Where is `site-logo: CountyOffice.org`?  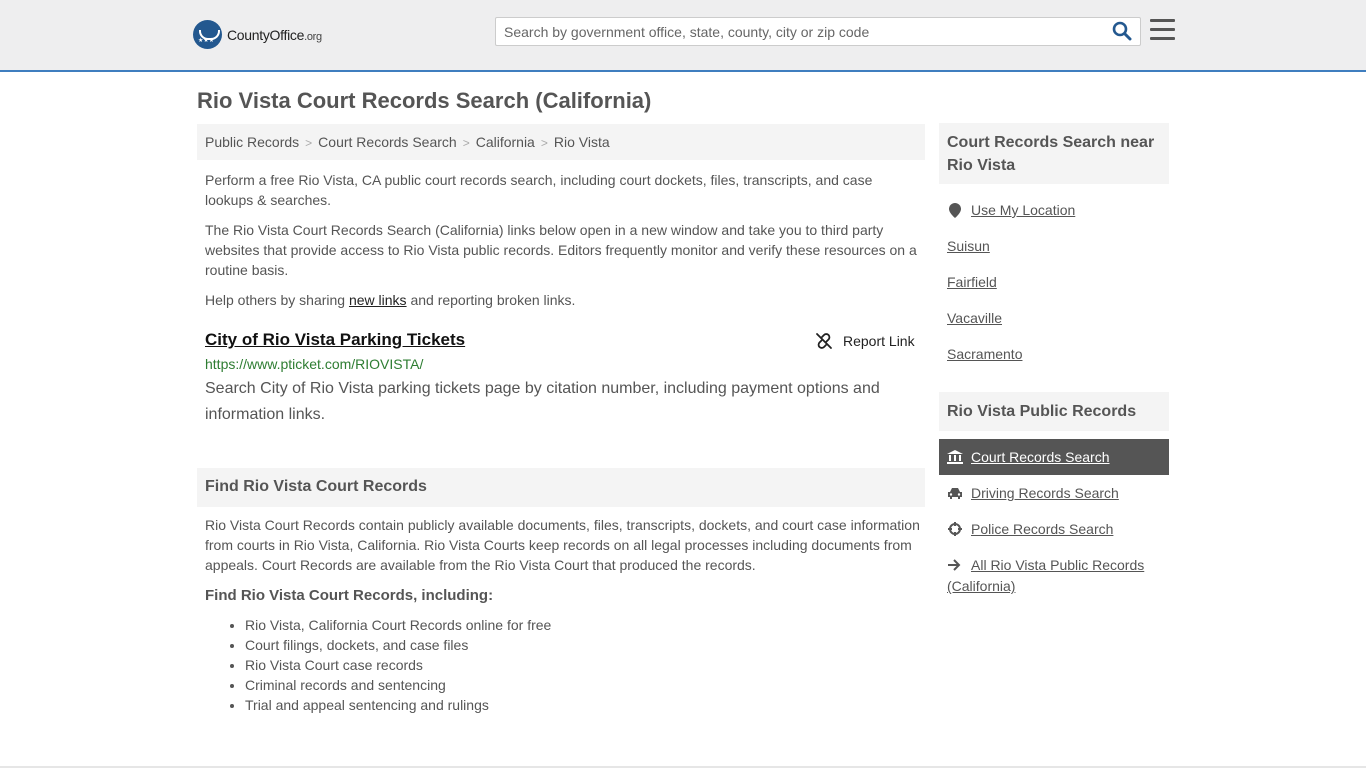 site-logo: CountyOffice.org is located at coordinates (257, 34).